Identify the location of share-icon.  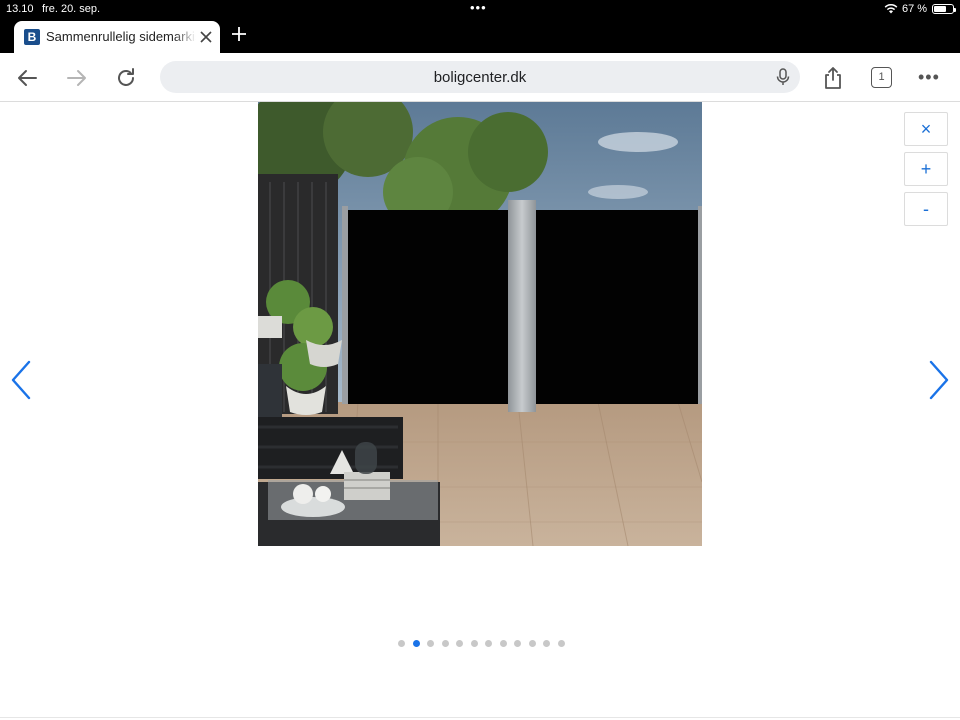
(833, 78).